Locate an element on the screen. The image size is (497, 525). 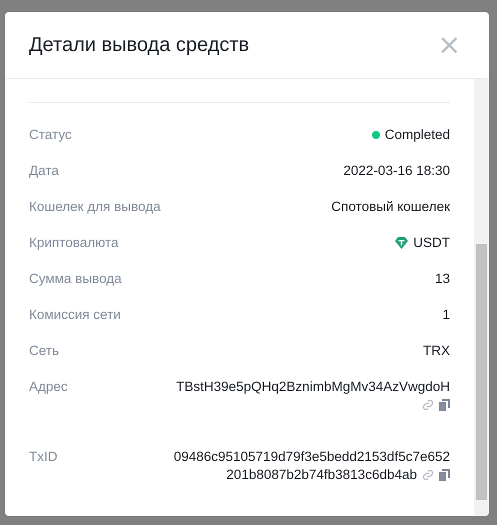
detail-label: Кошелек для вывода is located at coordinates (95, 207).